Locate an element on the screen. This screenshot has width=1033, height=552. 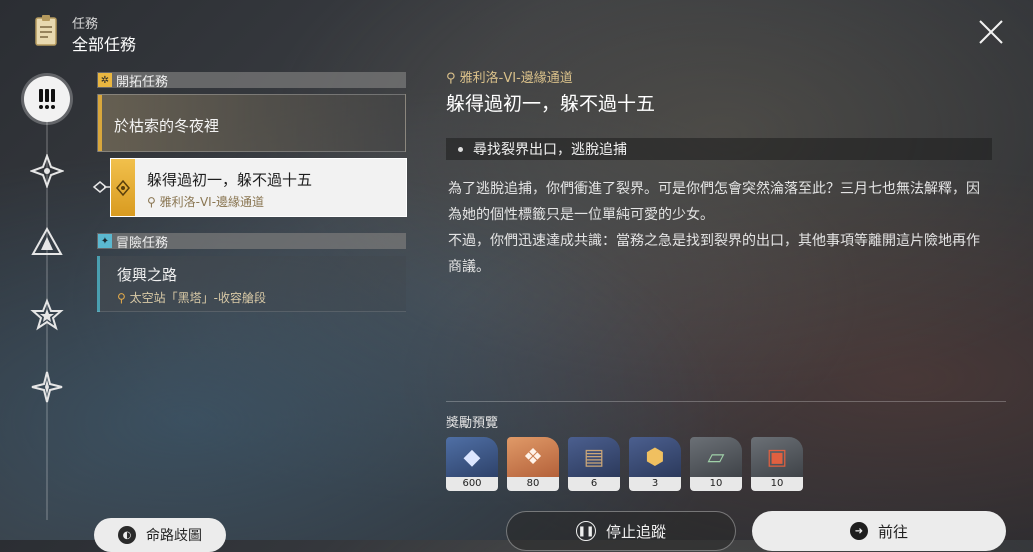
tracked-tag is located at coordinates (123, 187).